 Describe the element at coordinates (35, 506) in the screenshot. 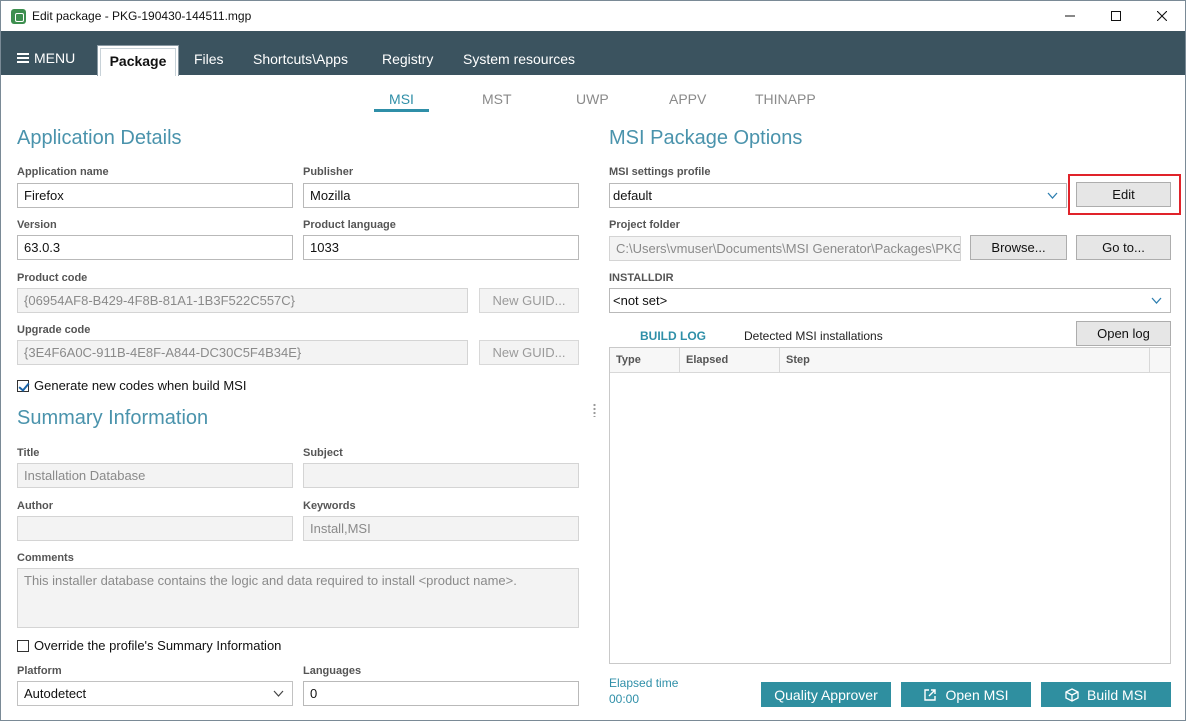

I see `author-label: Author` at that location.